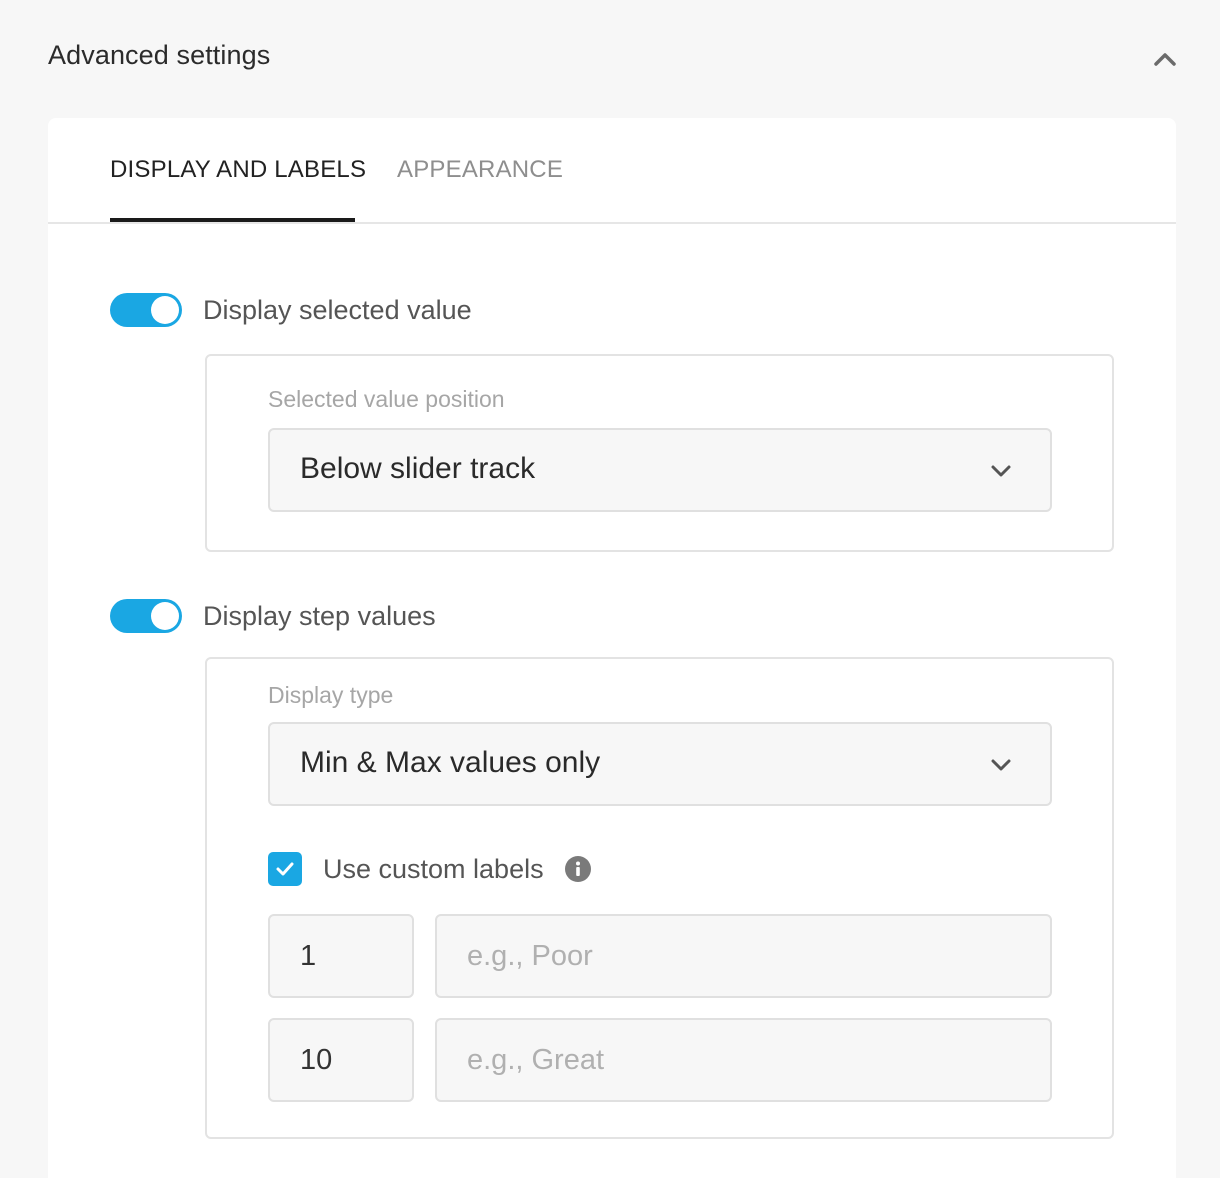  What do you see at coordinates (146, 616) in the screenshot?
I see `display-step-values-toggle` at bounding box center [146, 616].